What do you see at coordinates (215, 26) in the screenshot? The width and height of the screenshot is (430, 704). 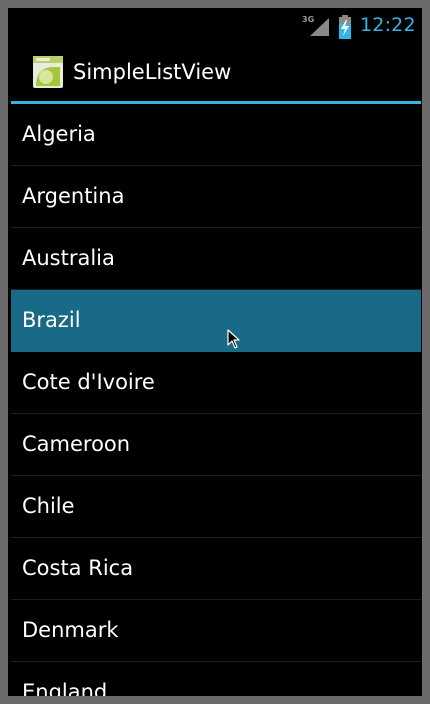 I see `status-bar: 3G 12:22` at bounding box center [215, 26].